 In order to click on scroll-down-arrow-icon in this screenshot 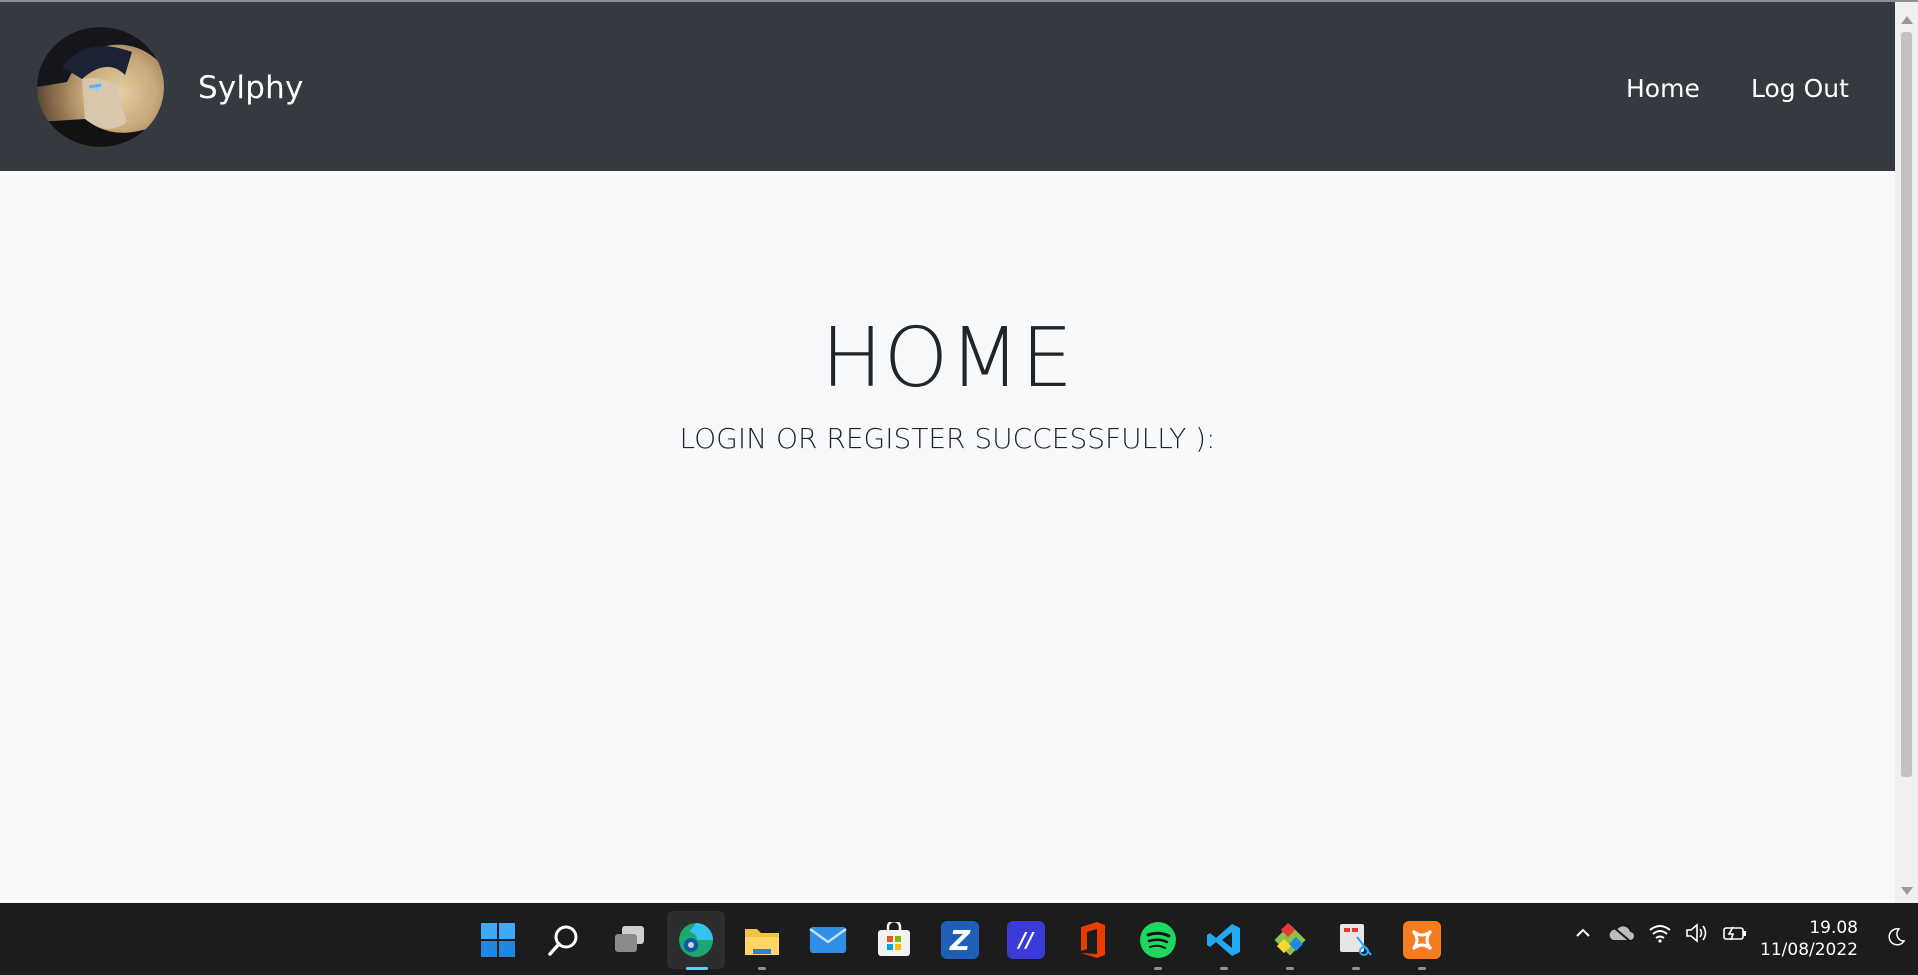, I will do `click(1907, 891)`.